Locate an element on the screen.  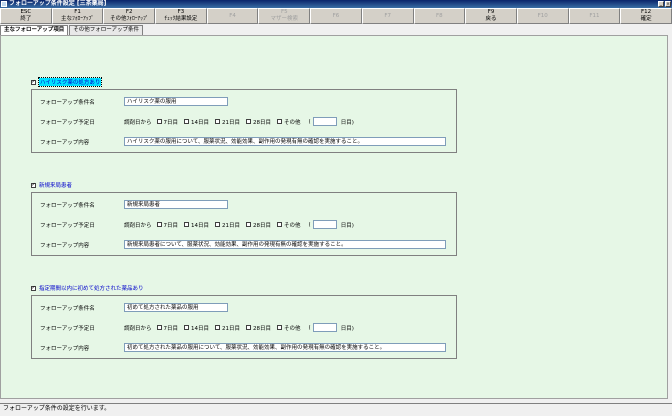
fkey-label: 確定 is located at coordinates (646, 19).